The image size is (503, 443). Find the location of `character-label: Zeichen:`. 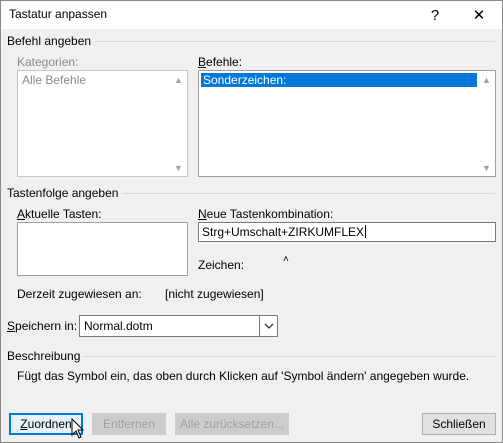

character-label: Zeichen: is located at coordinates (221, 265).